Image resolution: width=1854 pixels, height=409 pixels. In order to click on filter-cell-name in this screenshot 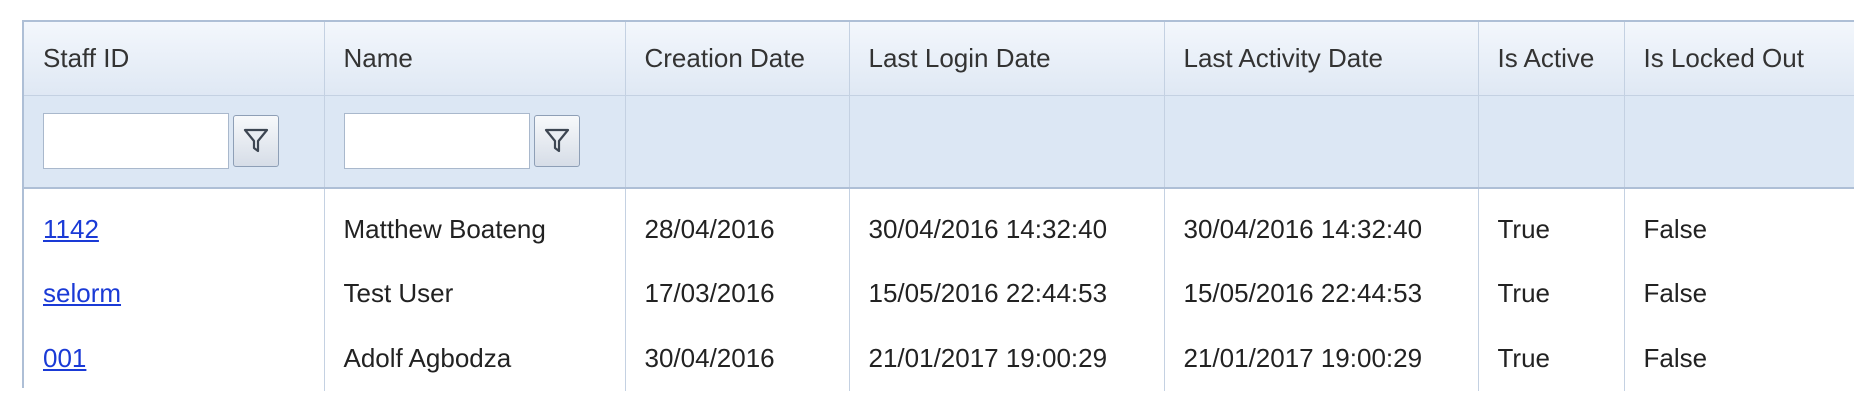, I will do `click(475, 142)`.